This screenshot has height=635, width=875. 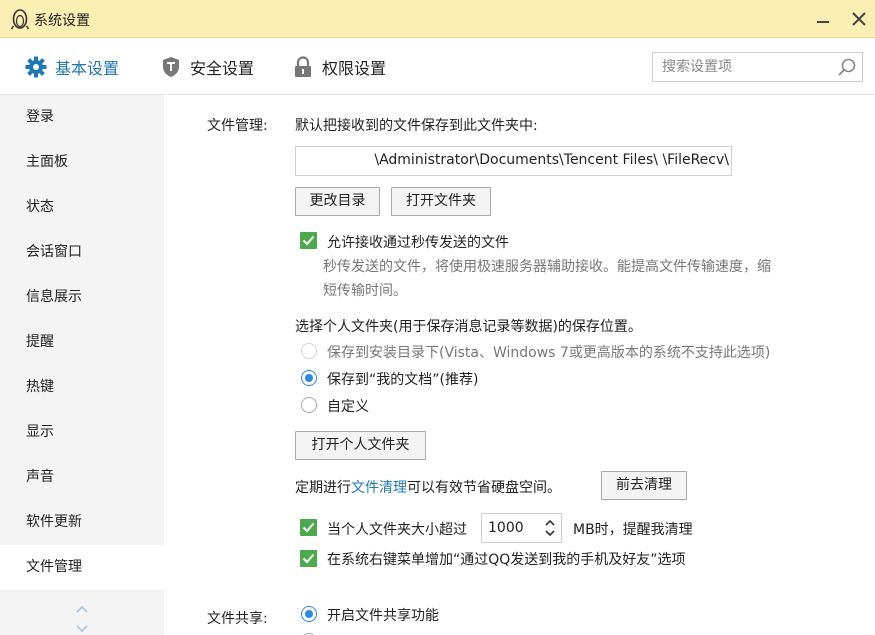 What do you see at coordinates (437, 66) in the screenshot?
I see `tabs-bar: 基本设置 安全设置 权限设置` at bounding box center [437, 66].